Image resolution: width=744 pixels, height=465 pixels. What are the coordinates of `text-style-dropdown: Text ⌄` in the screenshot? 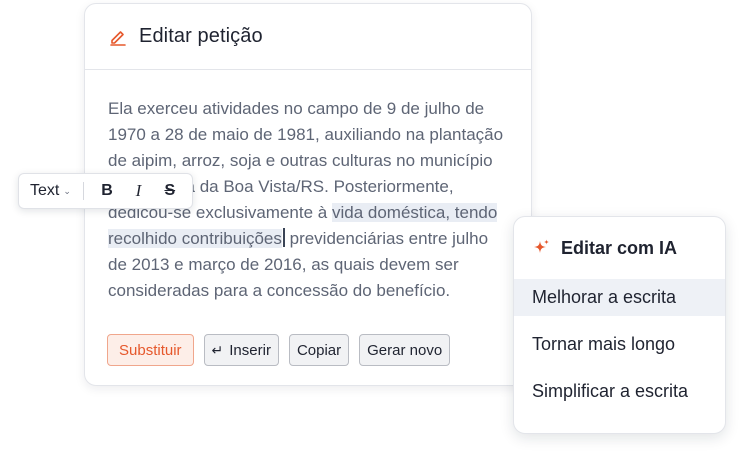 It's located at (50, 191).